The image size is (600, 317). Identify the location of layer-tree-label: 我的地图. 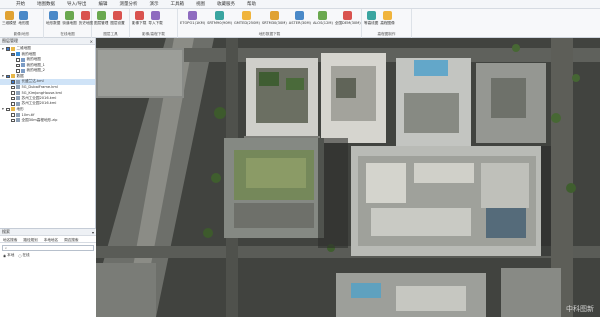
(33, 59).